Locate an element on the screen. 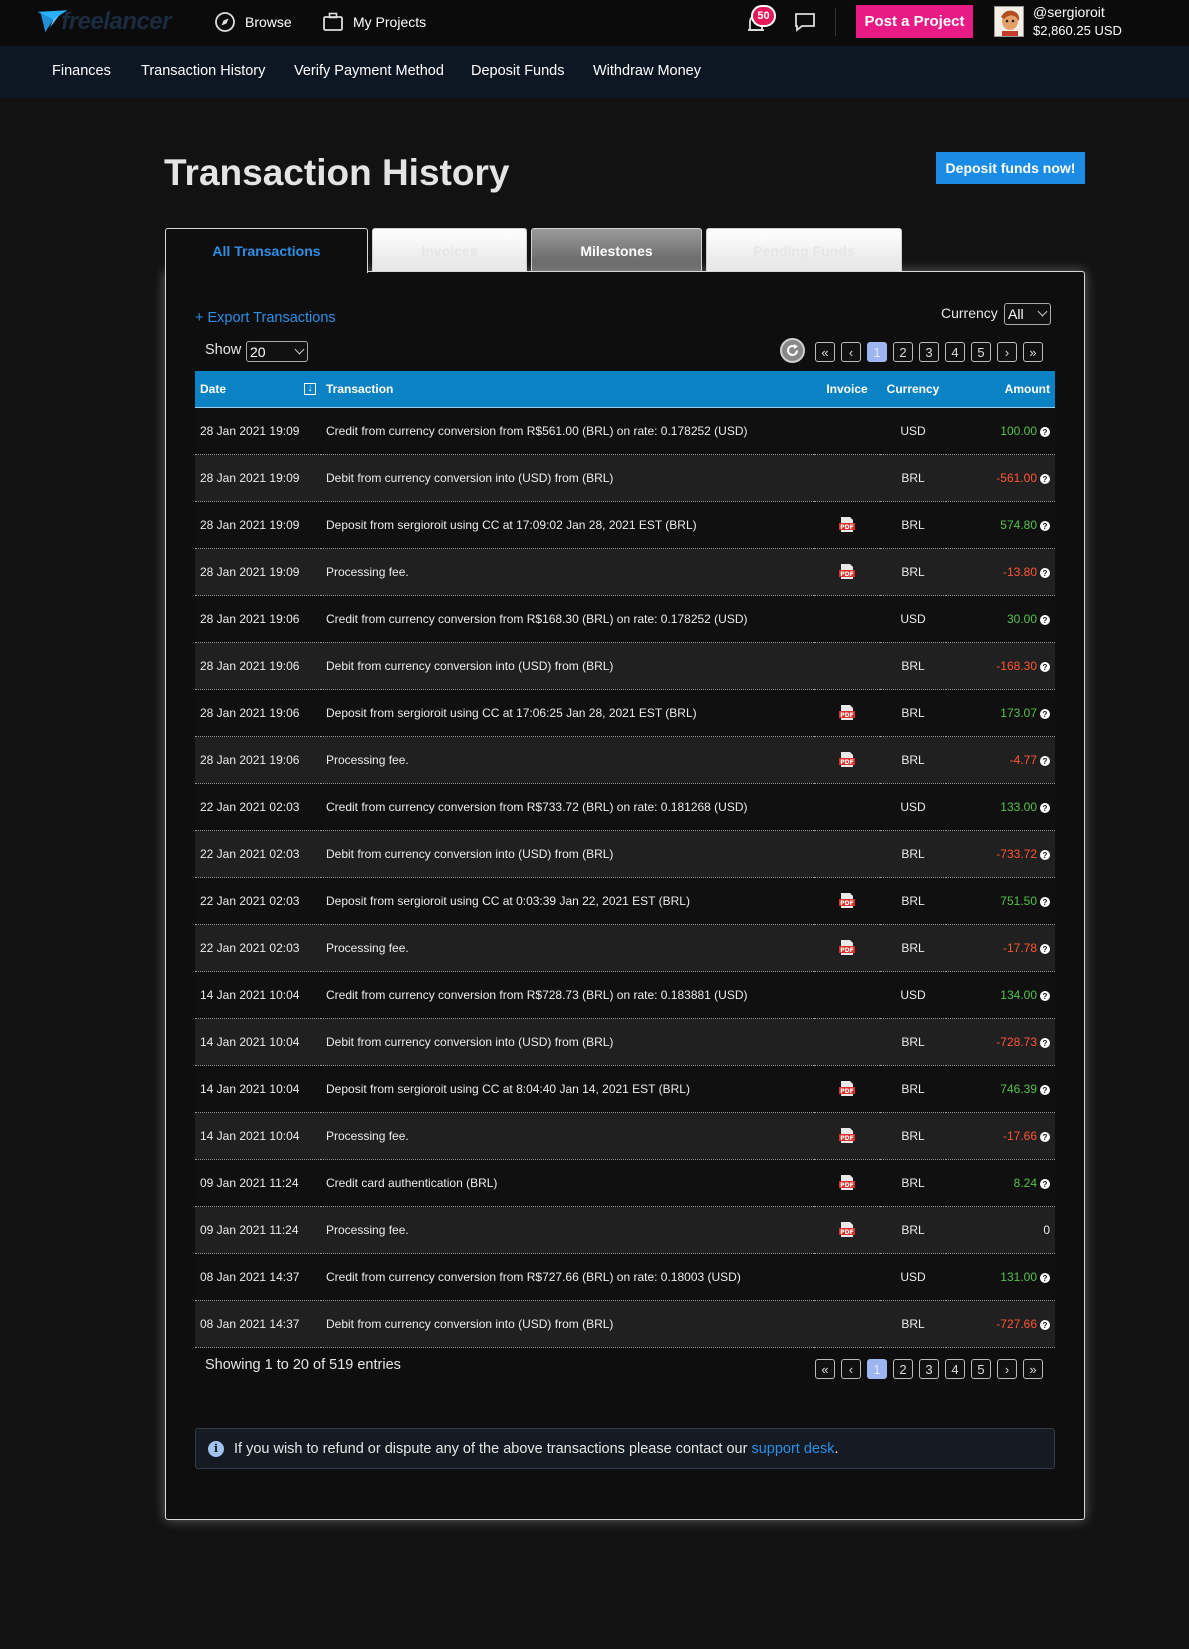 The width and height of the screenshot is (1189, 1649). chevron-down-icon is located at coordinates (1042, 311).